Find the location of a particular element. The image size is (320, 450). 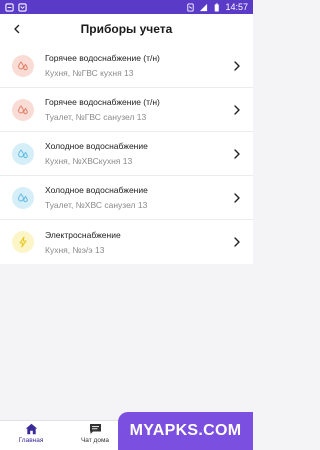

sim-icon is located at coordinates (191, 7).